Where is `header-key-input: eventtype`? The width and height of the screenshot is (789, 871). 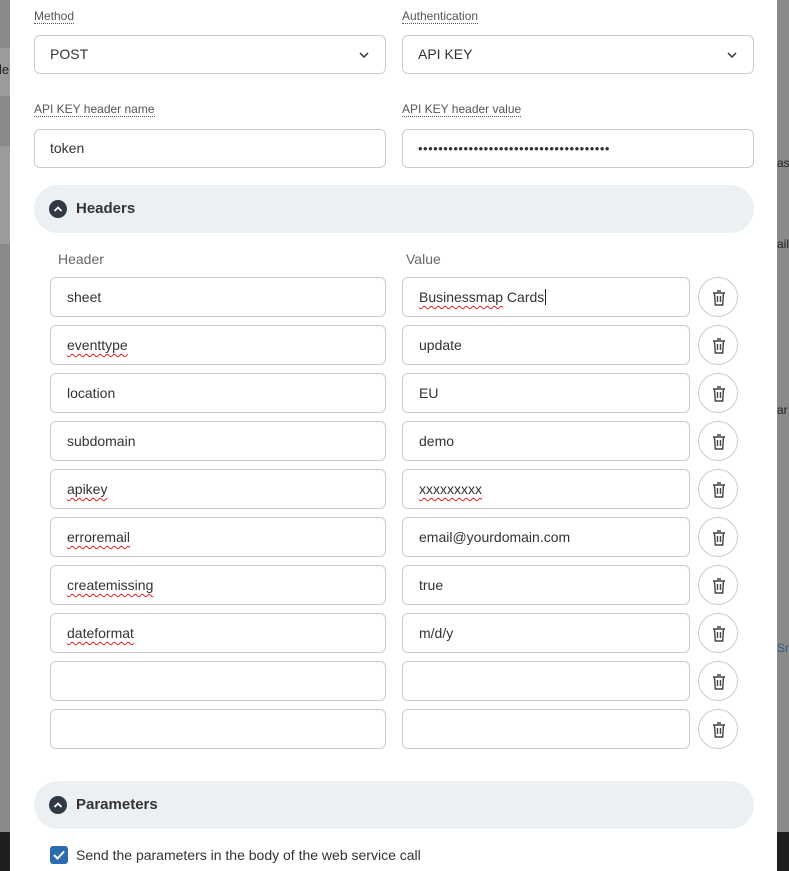 header-key-input: eventtype is located at coordinates (218, 345).